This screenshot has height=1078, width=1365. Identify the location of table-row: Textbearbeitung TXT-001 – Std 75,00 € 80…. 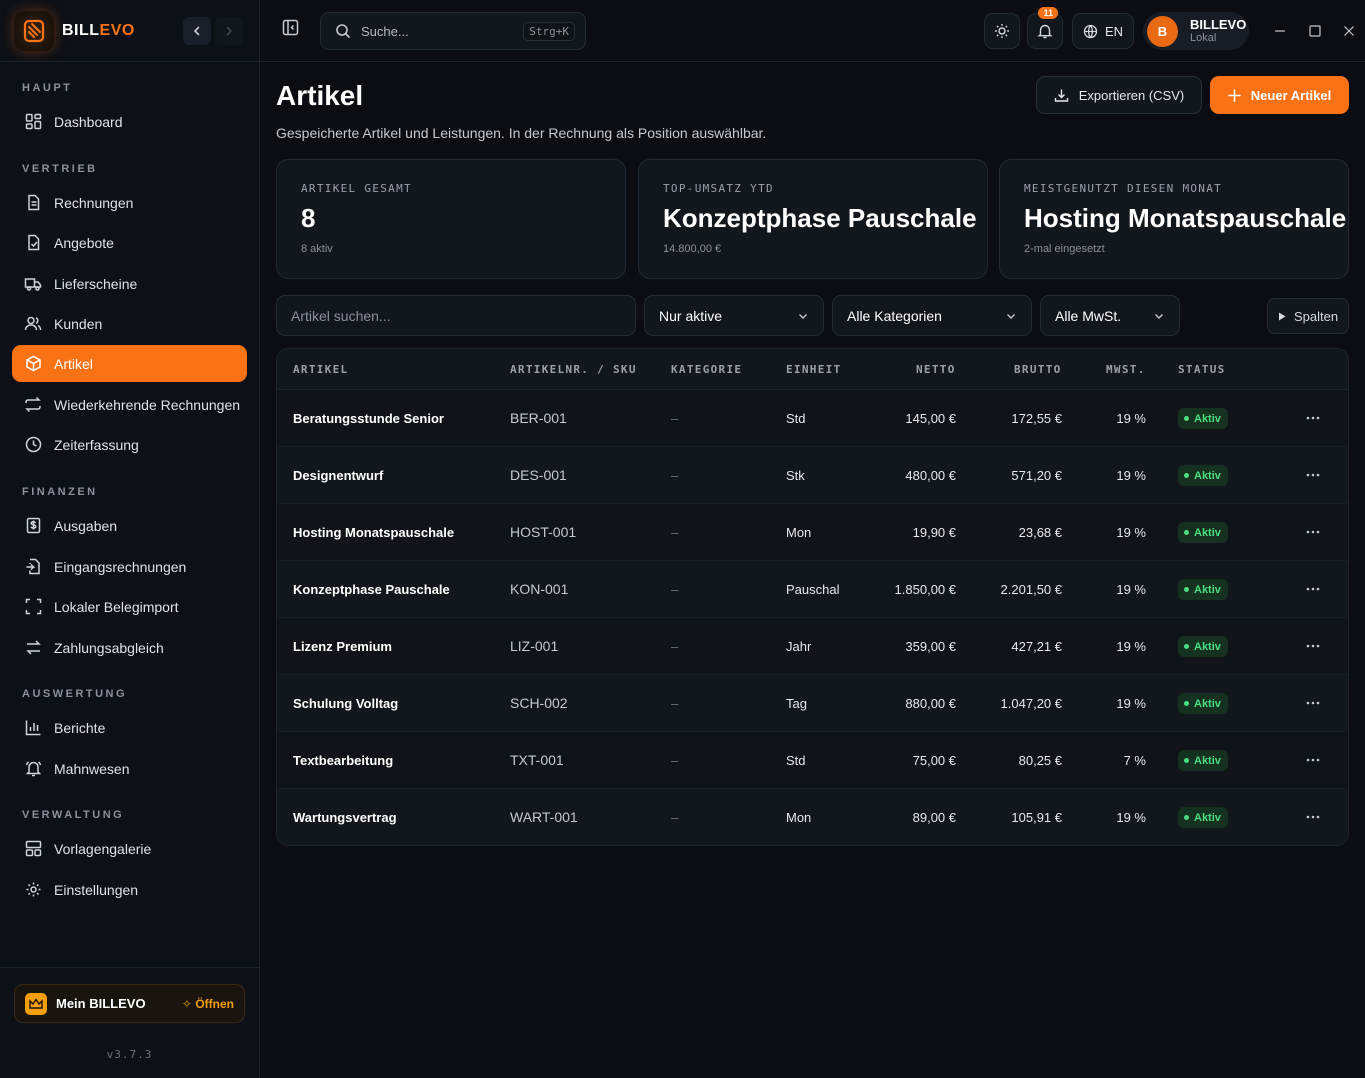
(812, 760).